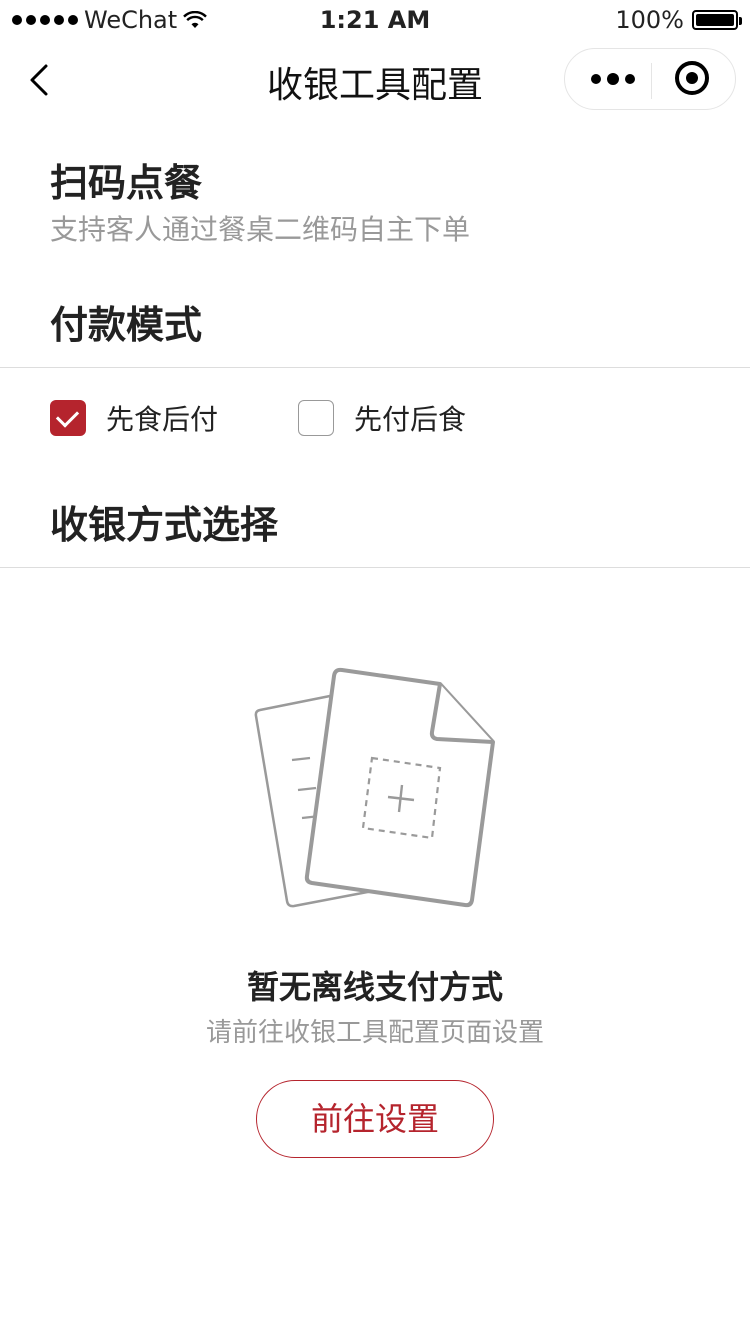 Image resolution: width=750 pixels, height=1334 pixels. What do you see at coordinates (692, 78) in the screenshot?
I see `close-target-icon` at bounding box center [692, 78].